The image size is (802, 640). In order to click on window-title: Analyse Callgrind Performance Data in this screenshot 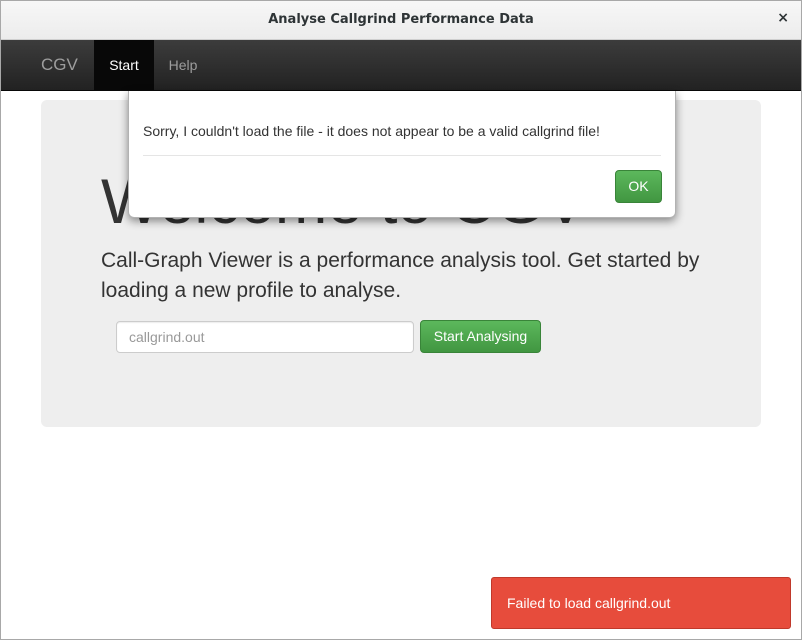, I will do `click(401, 19)`.